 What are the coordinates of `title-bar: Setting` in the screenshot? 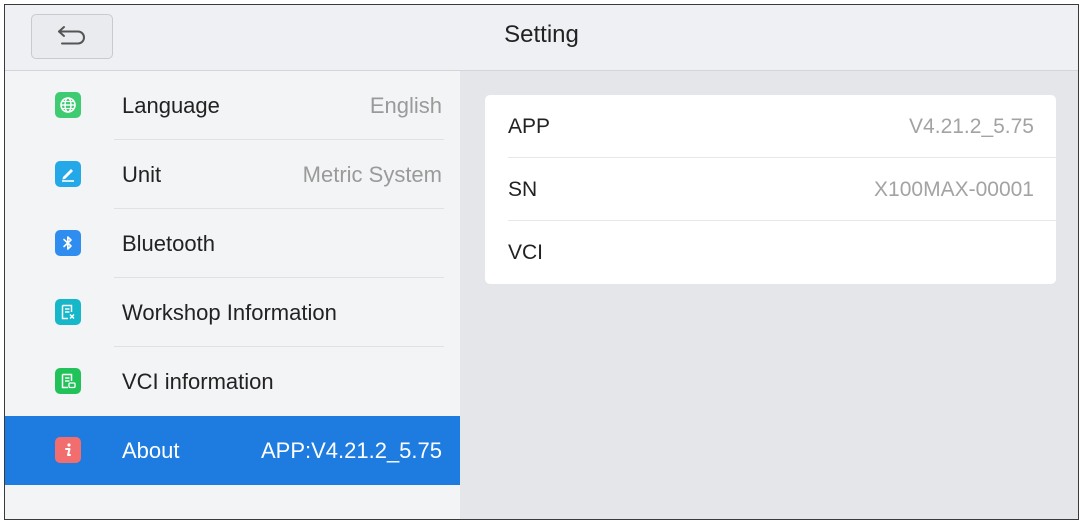 It's located at (541, 38).